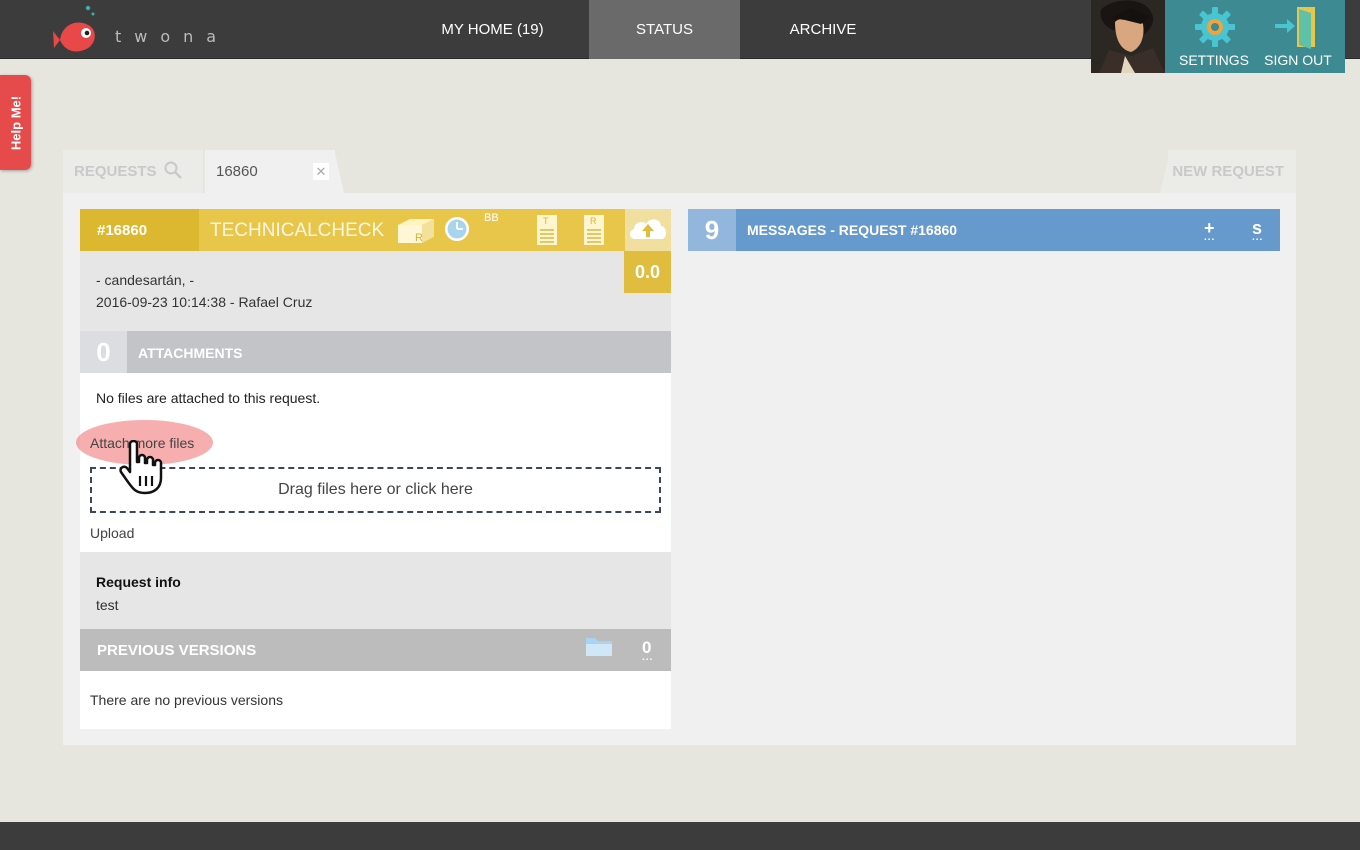 This screenshot has width=1360, height=850. I want to click on nav-archive: ARCHIVE, so click(823, 29).